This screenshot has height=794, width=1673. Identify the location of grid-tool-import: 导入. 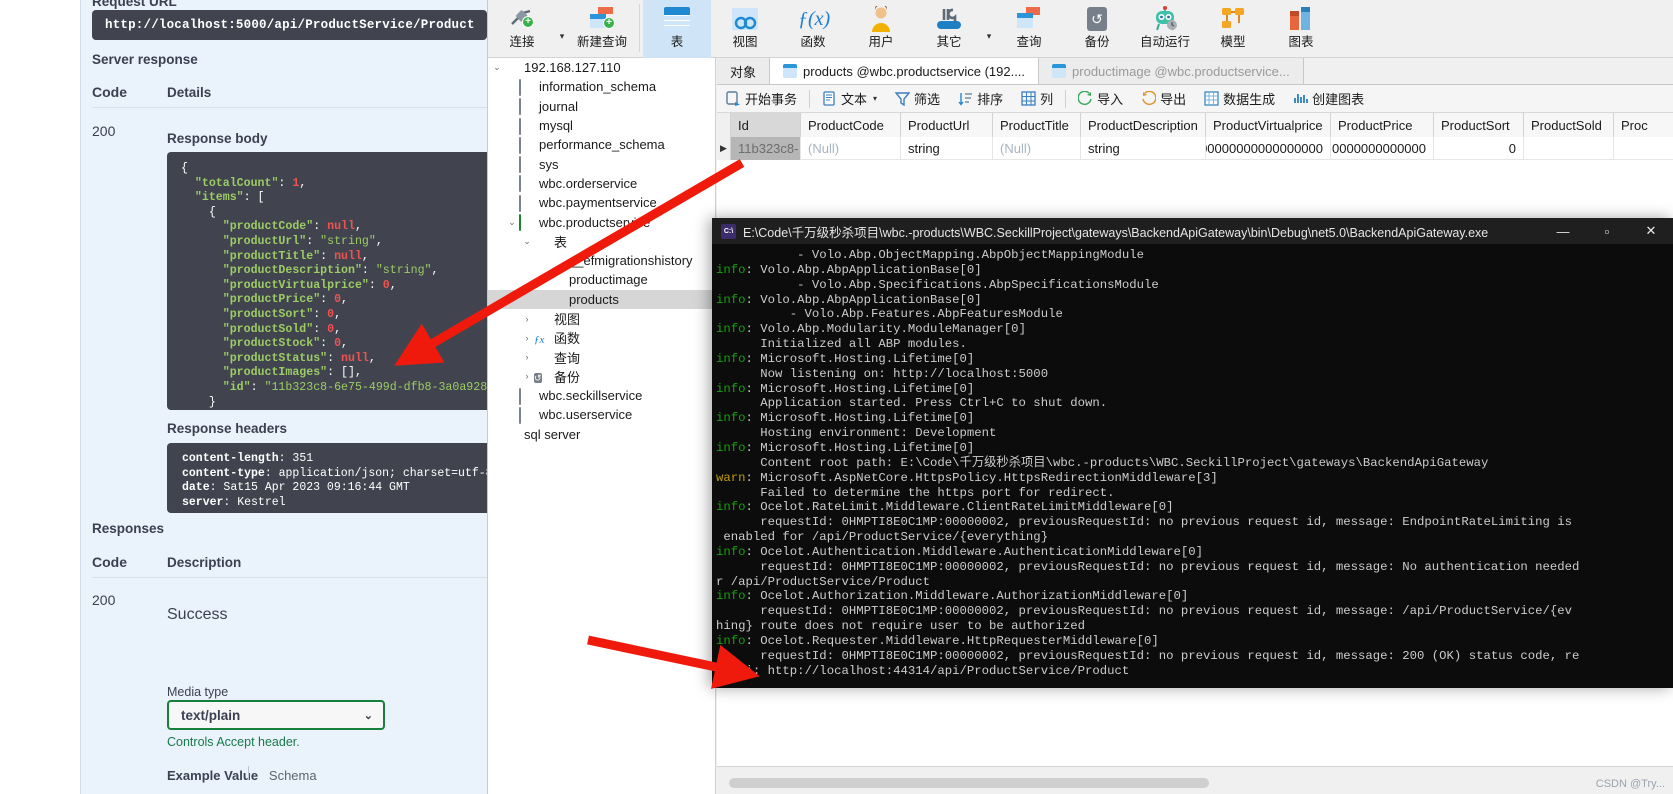
(1100, 99).